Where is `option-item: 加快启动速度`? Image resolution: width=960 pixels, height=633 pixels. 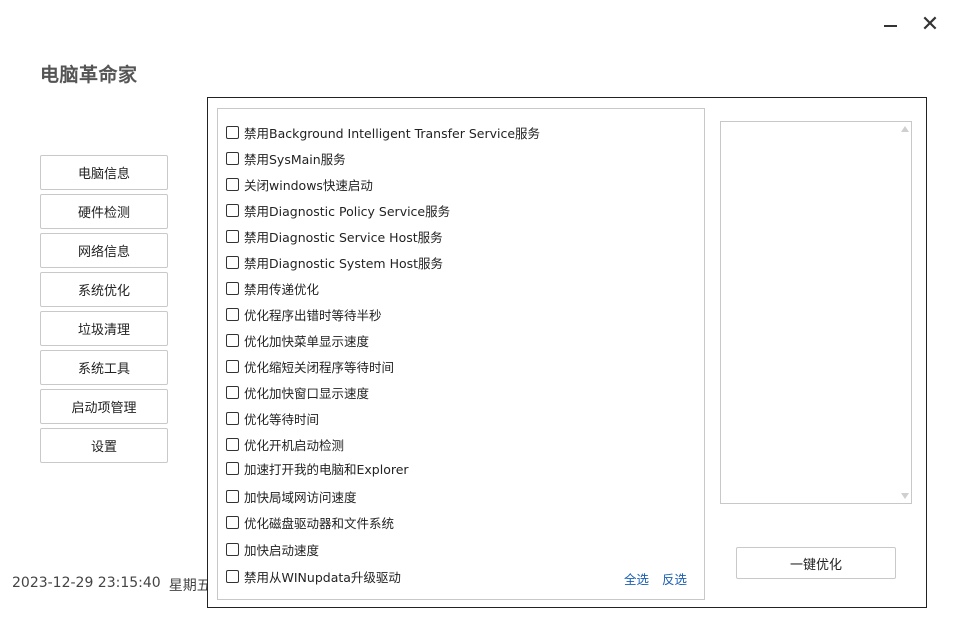
option-item: 加快启动速度 is located at coordinates (272, 549).